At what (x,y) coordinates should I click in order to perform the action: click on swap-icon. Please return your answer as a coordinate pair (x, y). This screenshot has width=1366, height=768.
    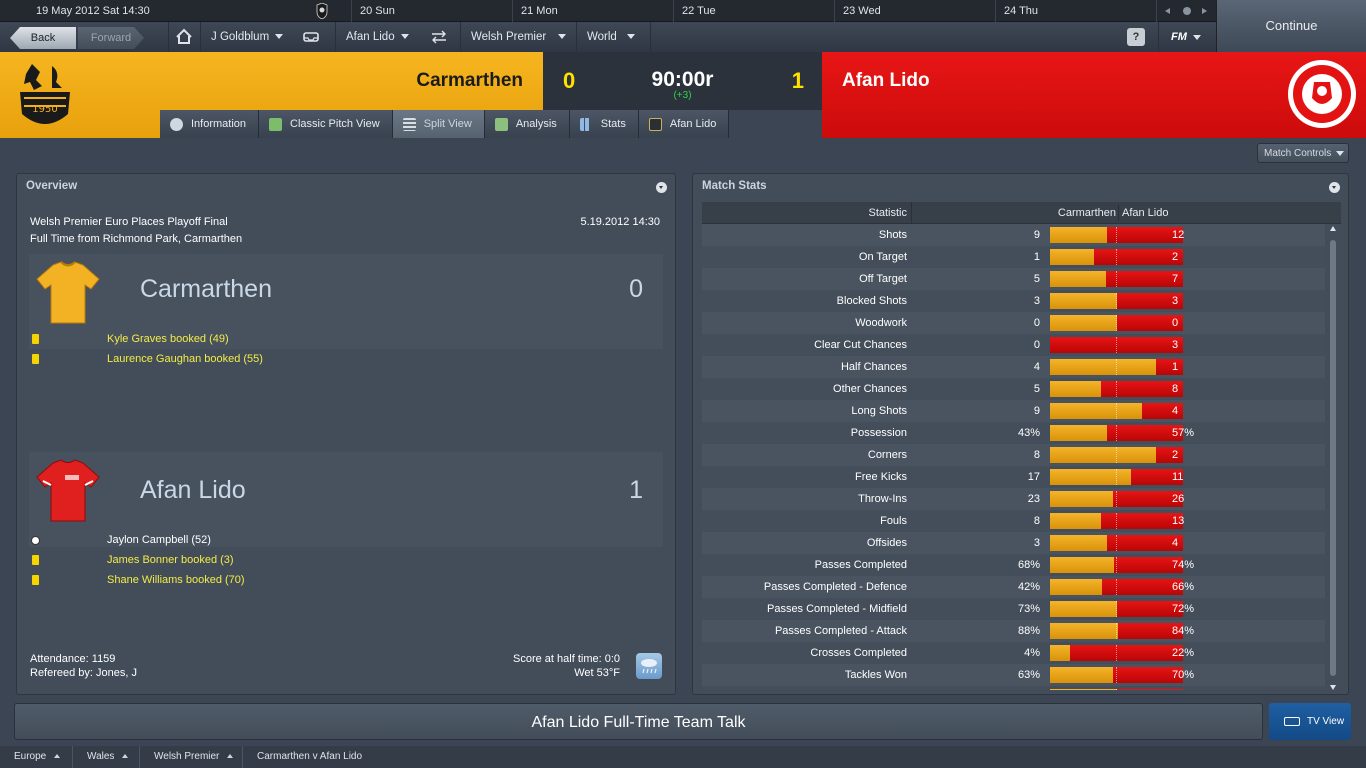
    Looking at the image, I should click on (439, 37).